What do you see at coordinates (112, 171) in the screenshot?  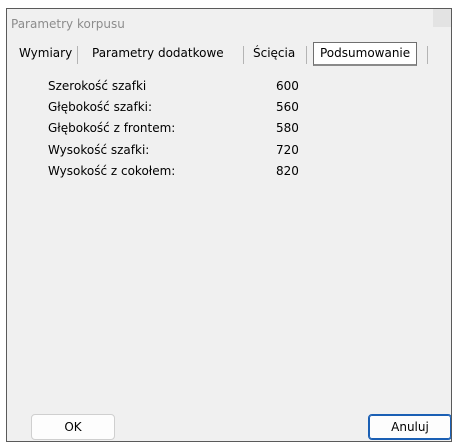 I see `summary-label: Wysokość z cokołem:` at bounding box center [112, 171].